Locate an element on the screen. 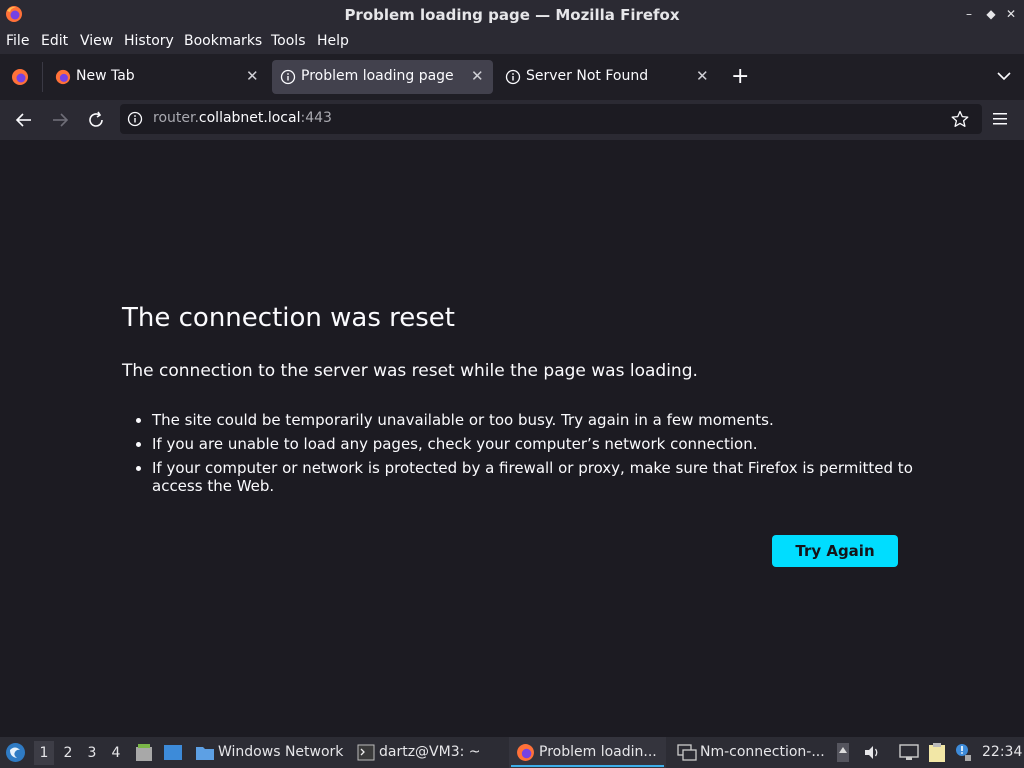 The image size is (1024, 768). menu-tools: Tools is located at coordinates (288, 41).